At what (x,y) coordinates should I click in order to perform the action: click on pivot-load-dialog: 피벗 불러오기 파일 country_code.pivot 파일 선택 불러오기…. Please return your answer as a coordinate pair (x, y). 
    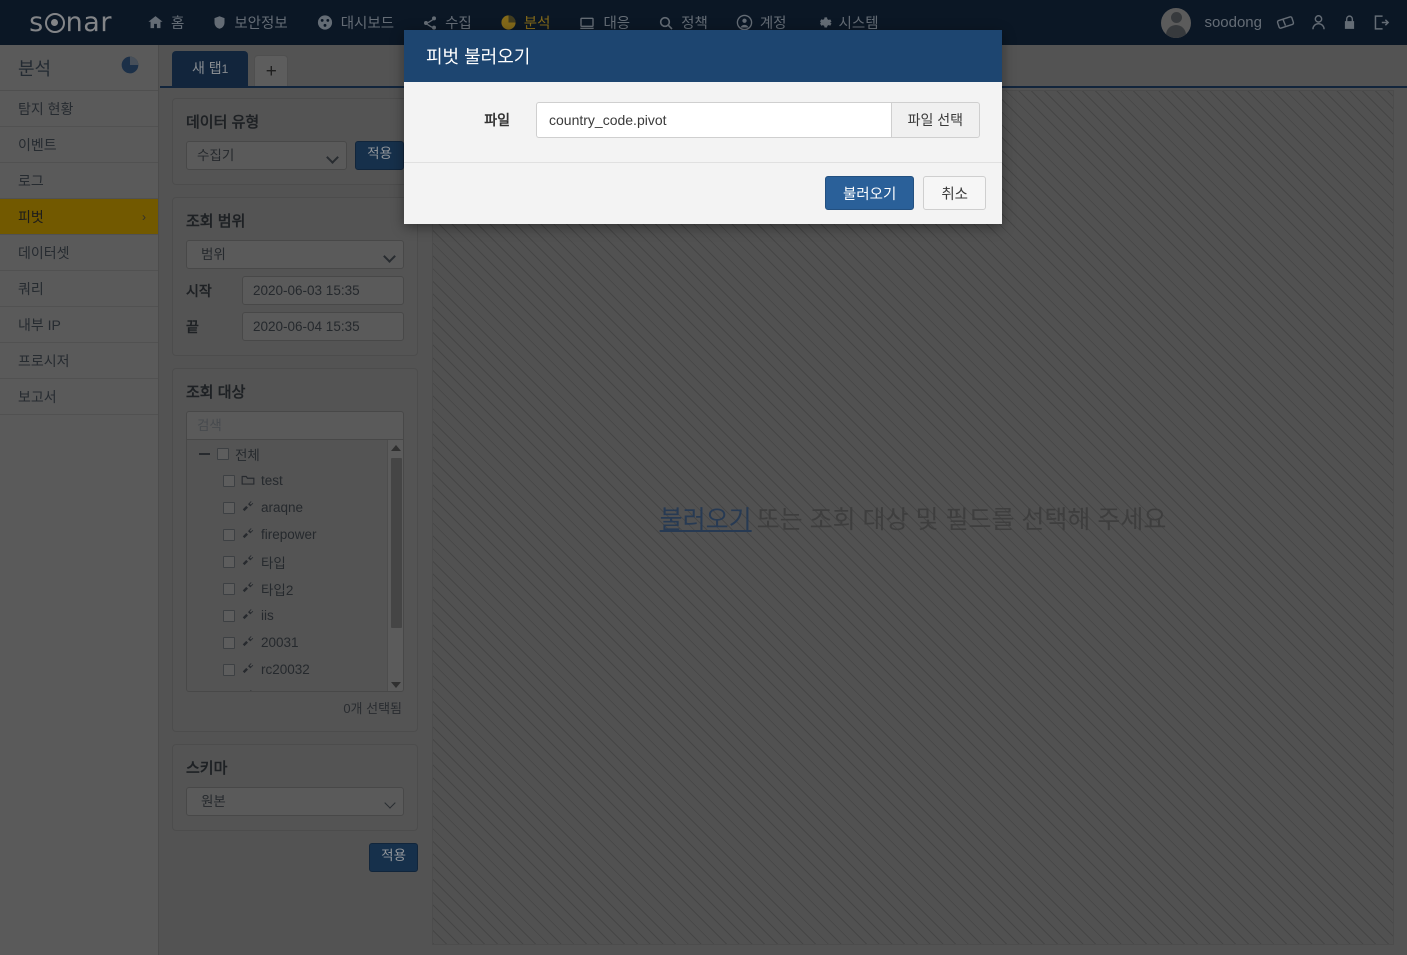
    Looking at the image, I should click on (703, 127).